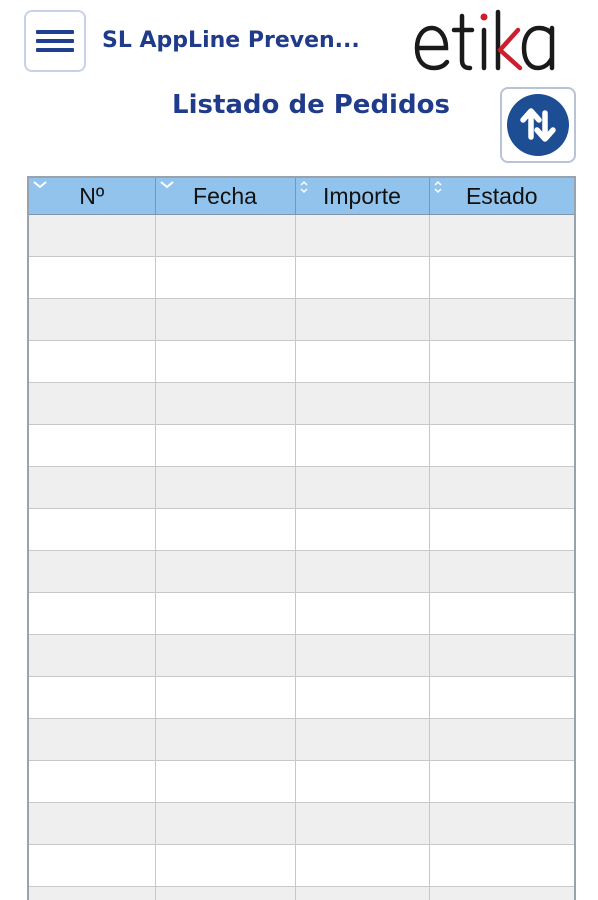  I want to click on column-header-label: Estado, so click(501, 195).